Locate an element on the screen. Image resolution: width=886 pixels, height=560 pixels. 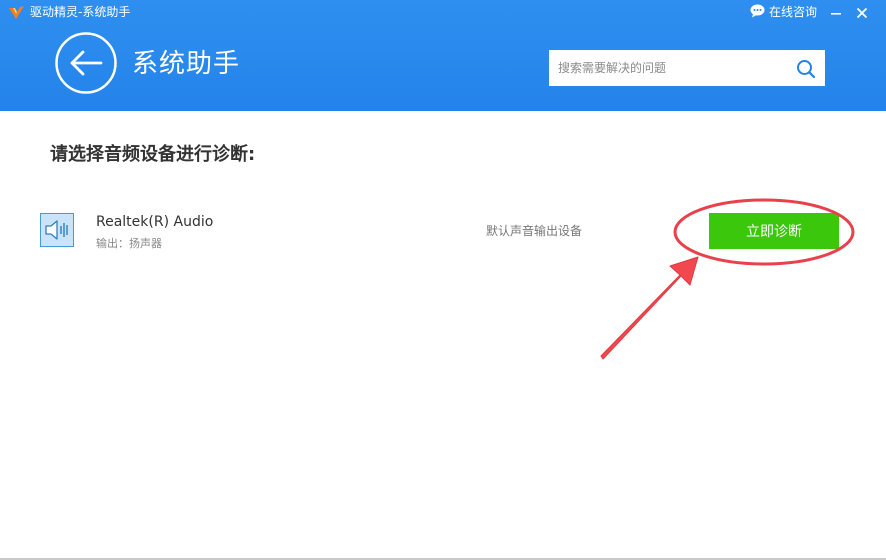
minimize-button is located at coordinates (836, 13).